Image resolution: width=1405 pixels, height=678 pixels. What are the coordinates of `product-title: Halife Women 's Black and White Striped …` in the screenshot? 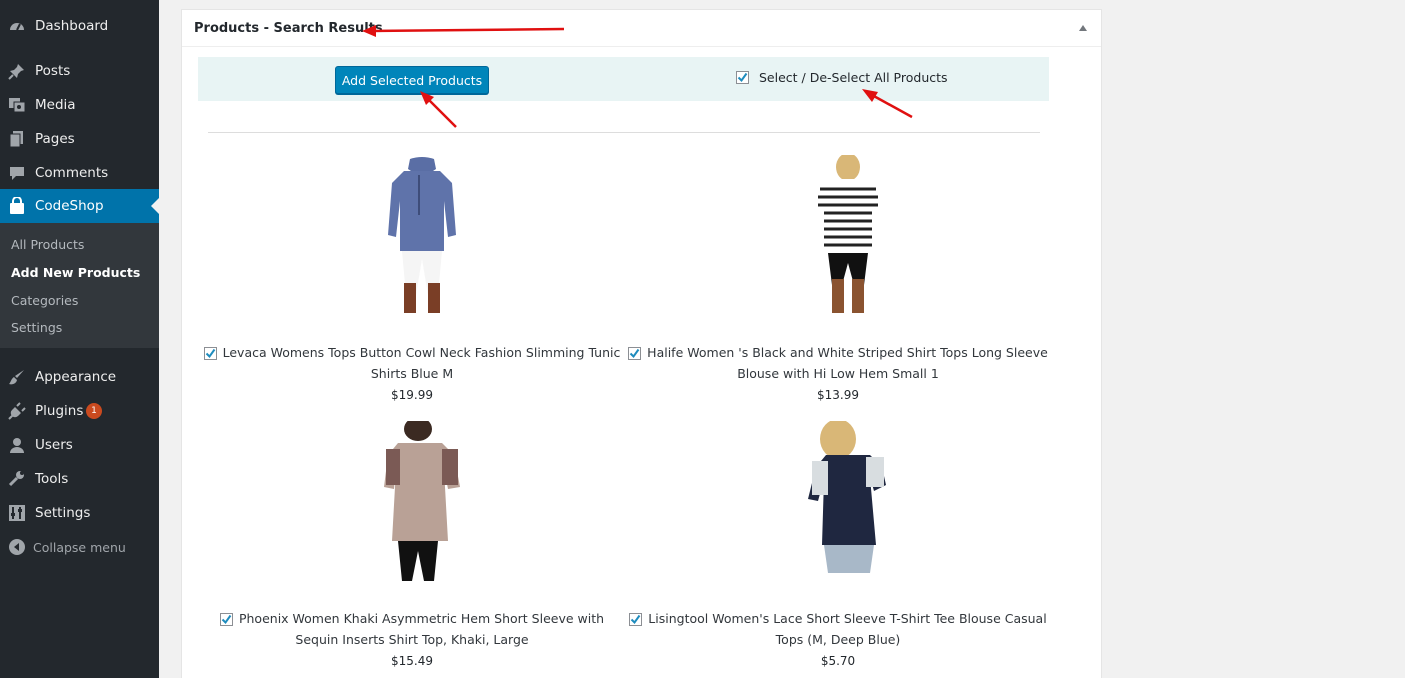 It's located at (838, 363).